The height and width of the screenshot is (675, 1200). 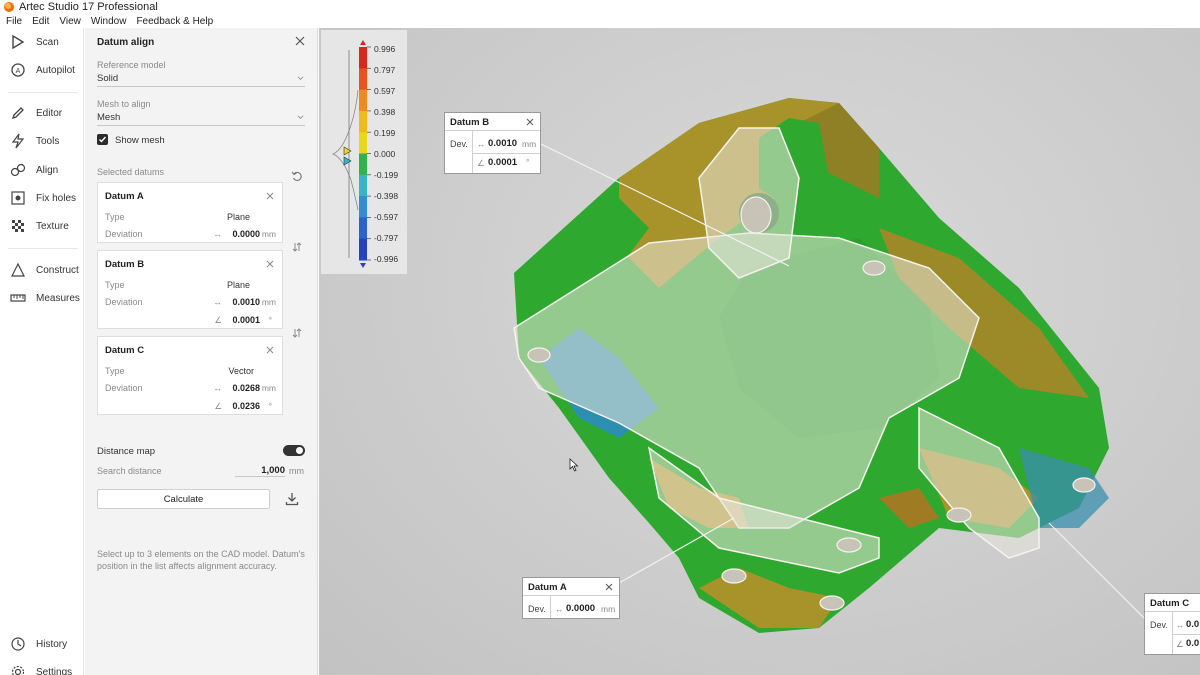 I want to click on rail-item-settings: Settings, so click(x=46, y=668).